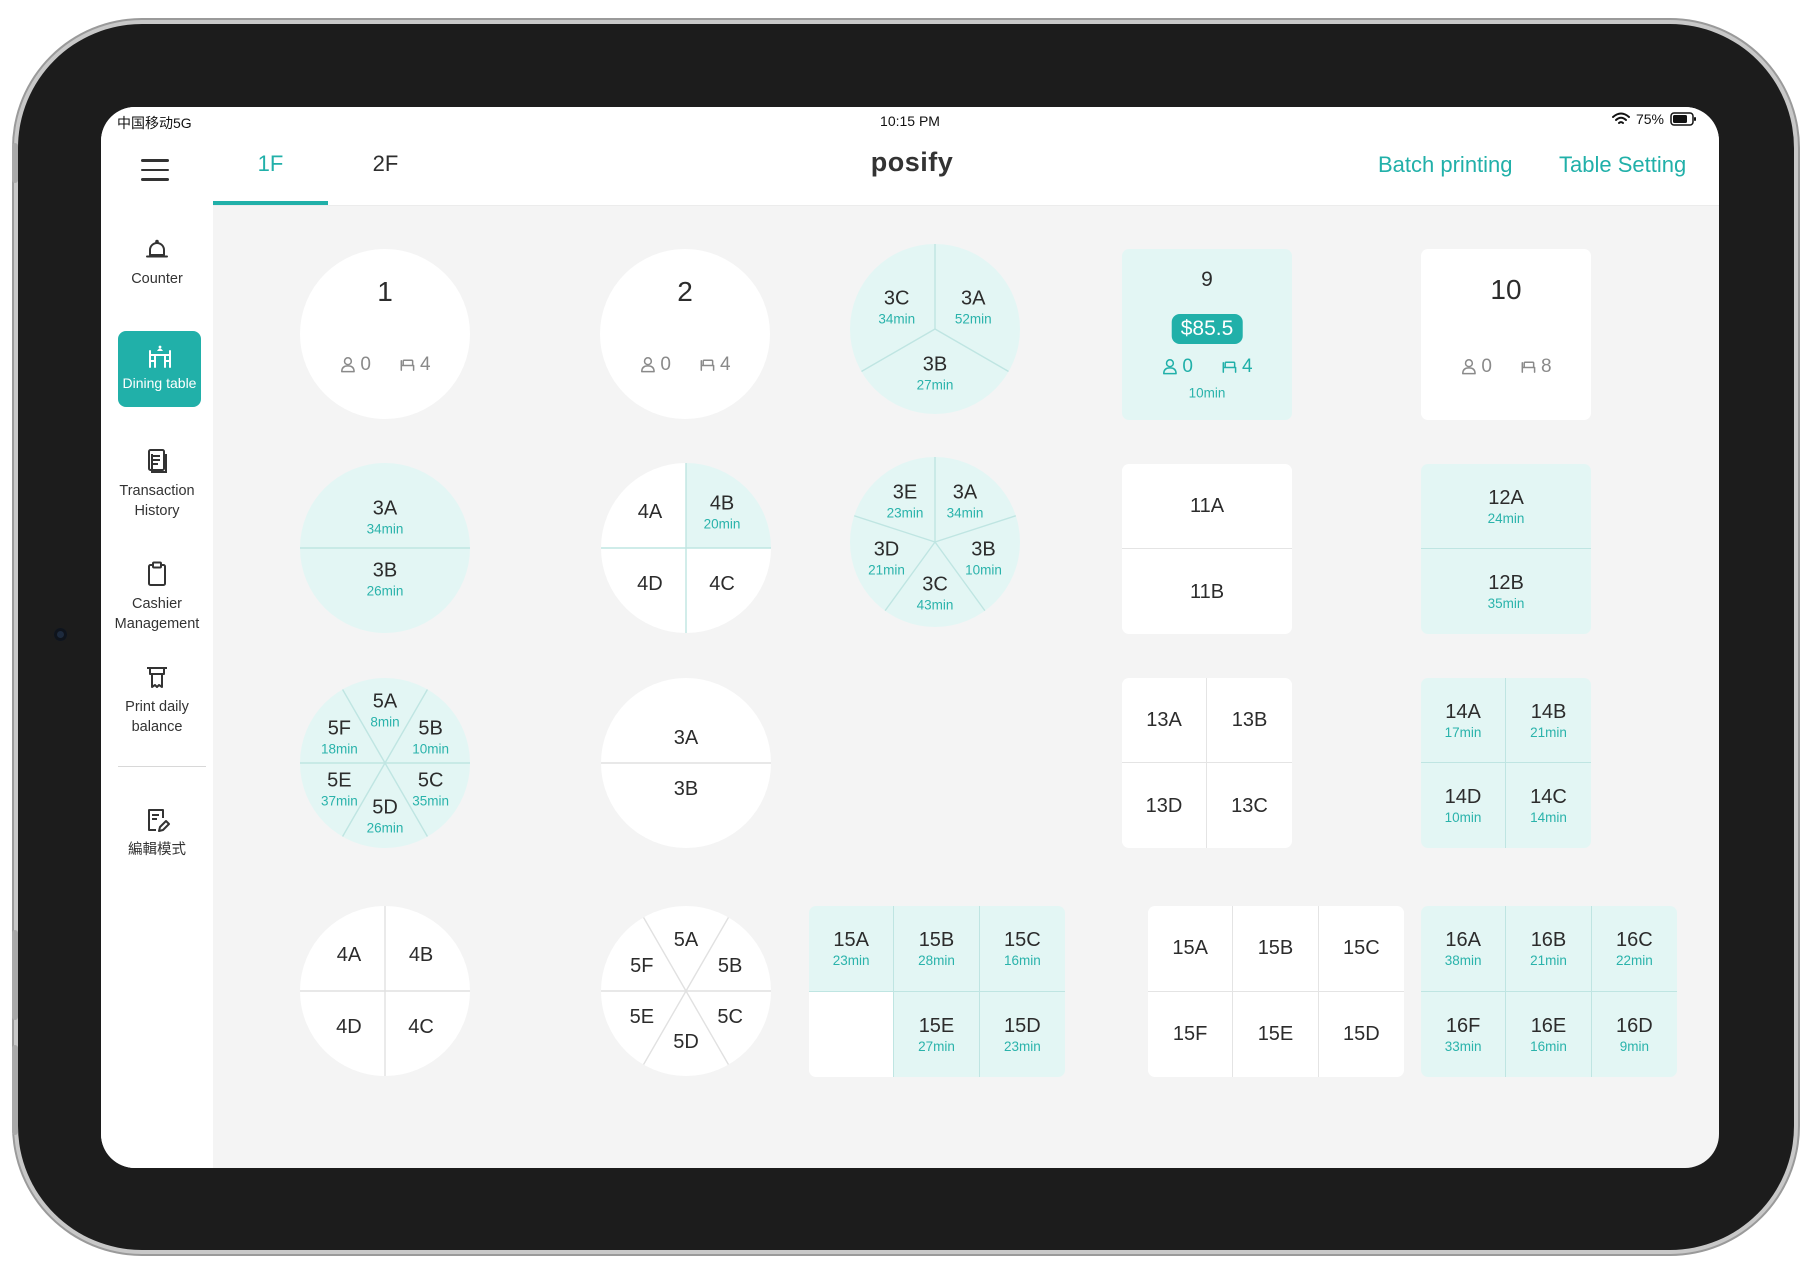 This screenshot has height=1262, width=1800. Describe the element at coordinates (157, 262) in the screenshot. I see `sidebar-item-counter: Counter` at that location.